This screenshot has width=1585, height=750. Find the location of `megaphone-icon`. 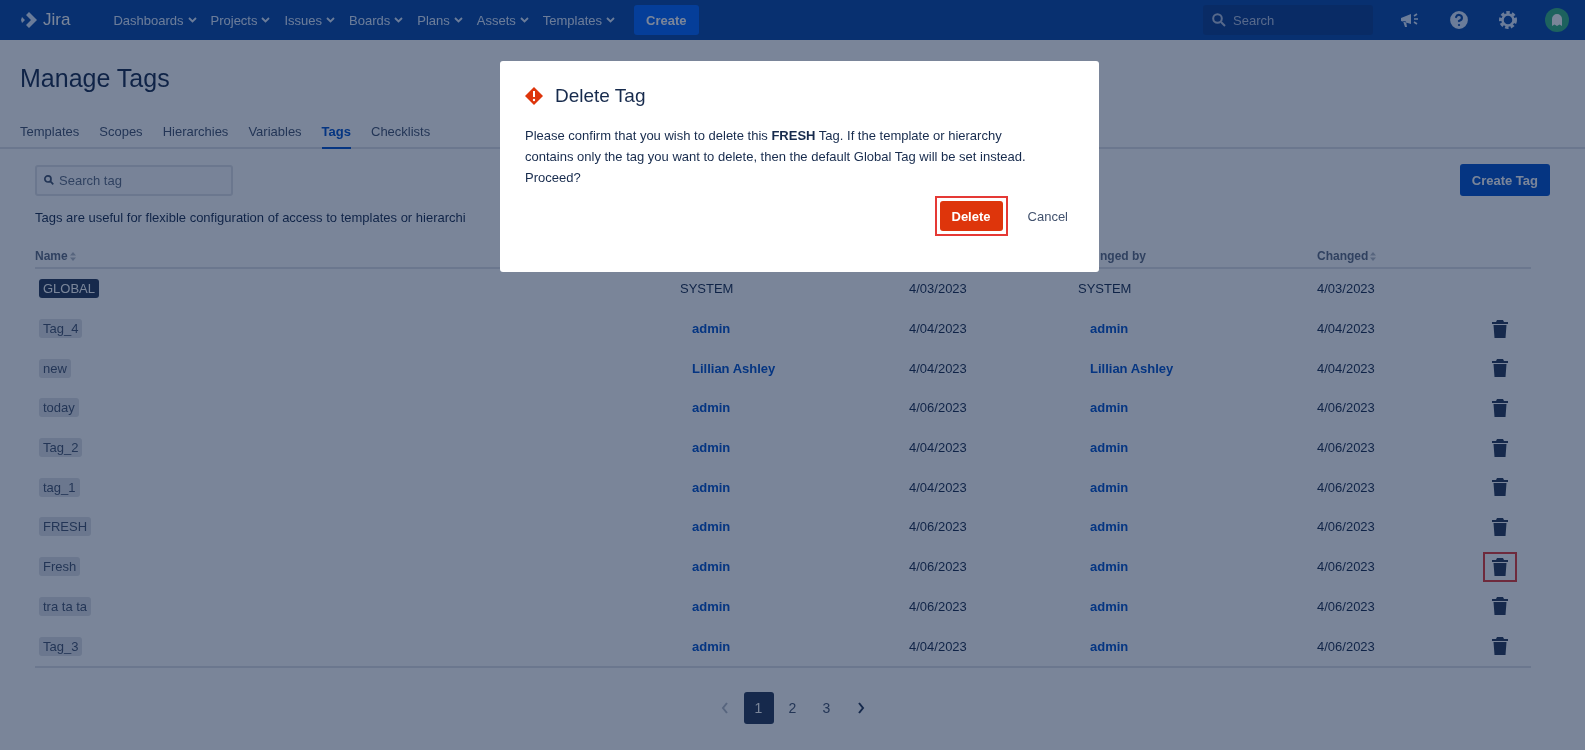

megaphone-icon is located at coordinates (1410, 20).